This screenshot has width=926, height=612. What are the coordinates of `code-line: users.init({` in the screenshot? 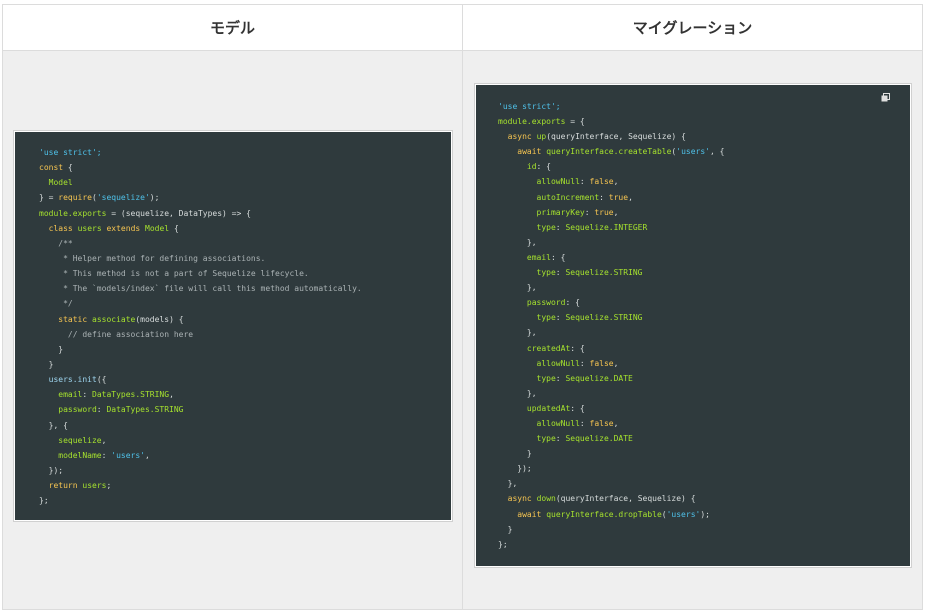 It's located at (245, 379).